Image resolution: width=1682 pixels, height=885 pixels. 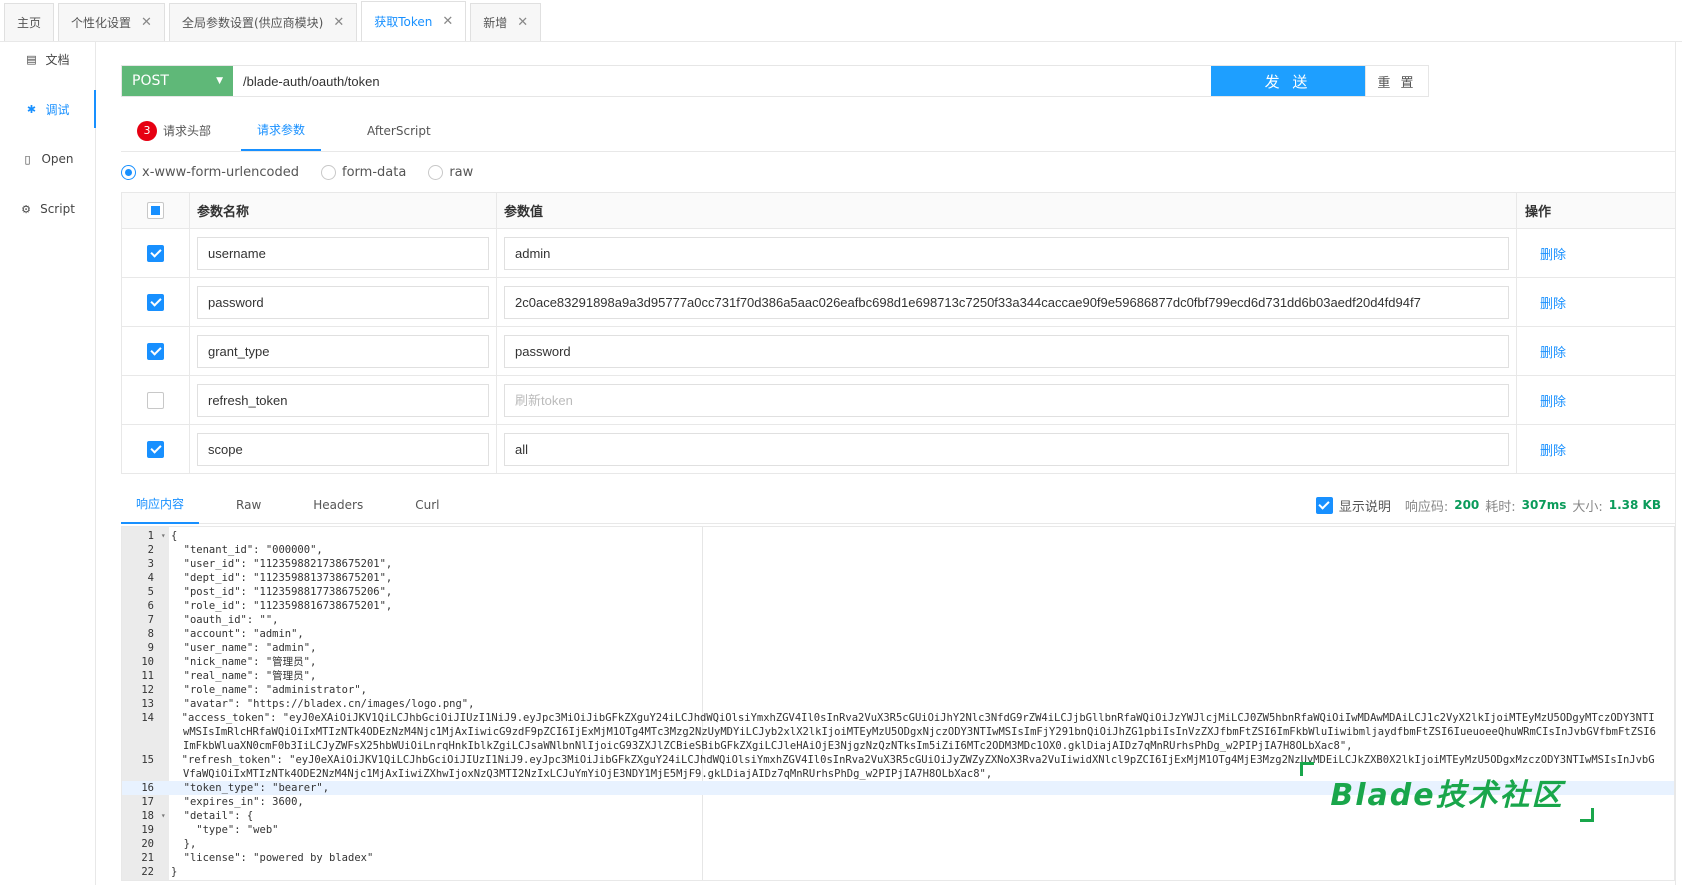 I want to click on sidebar-item-label: 调试, so click(x=57, y=109).